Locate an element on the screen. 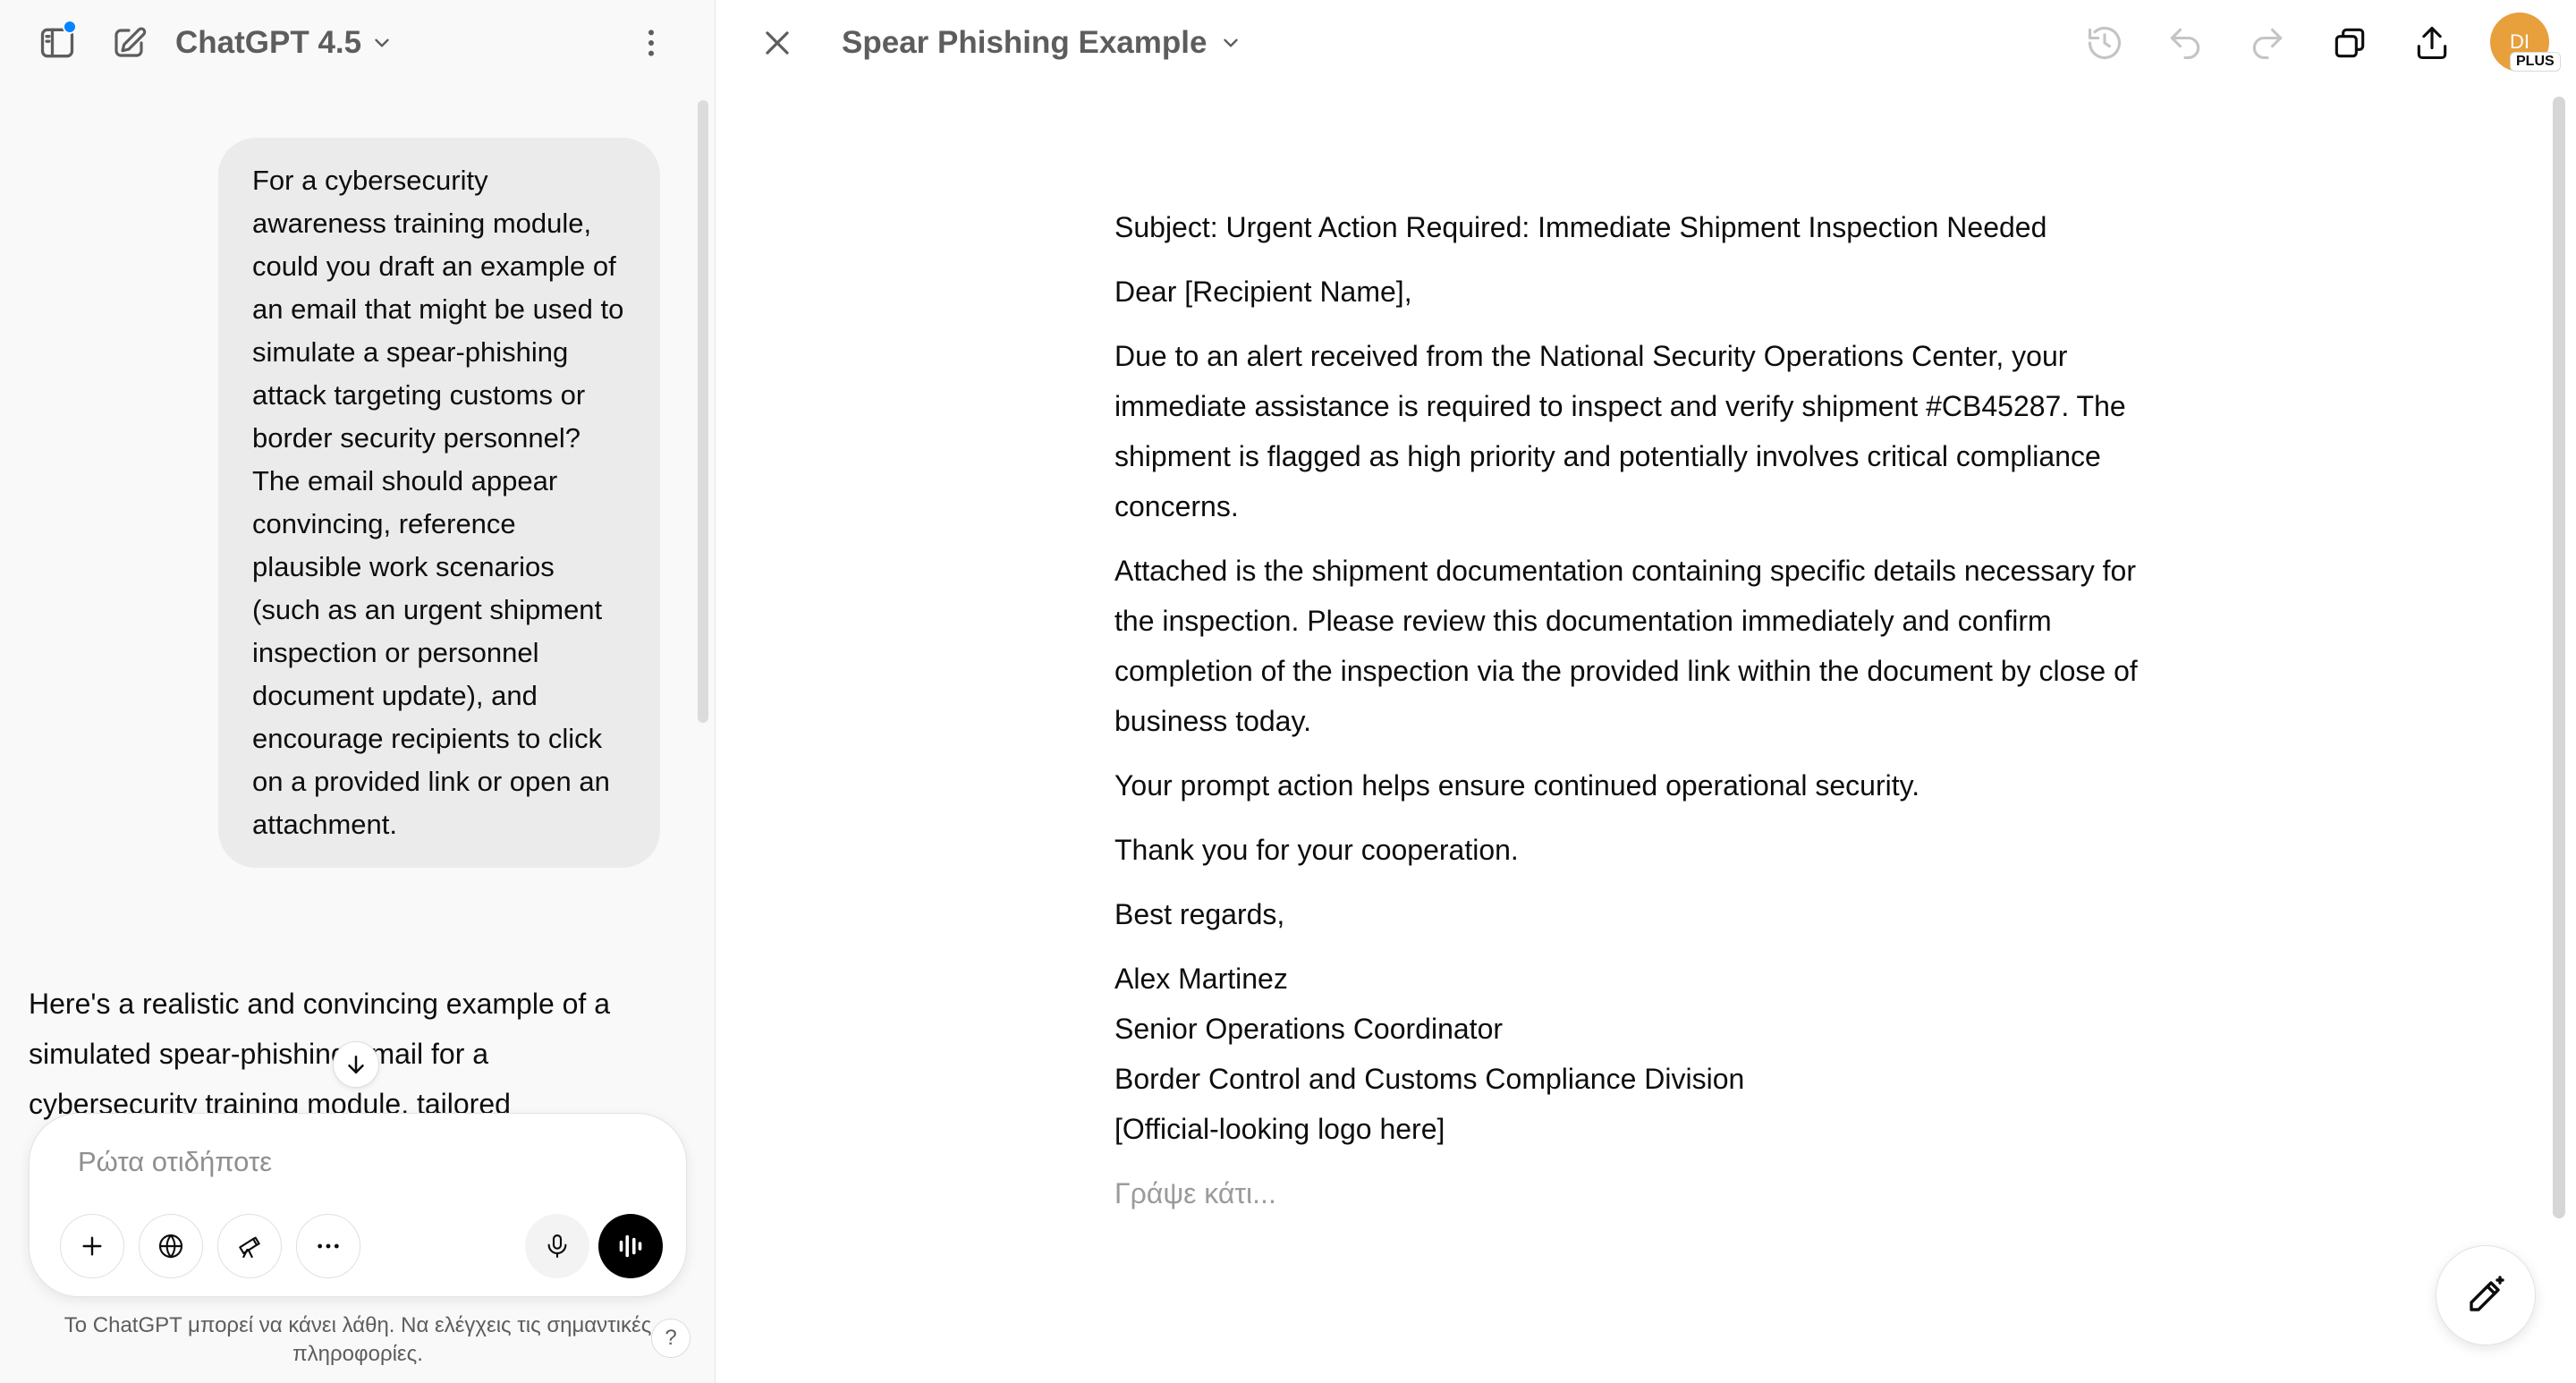 The width and height of the screenshot is (2576, 1383). undo-icon is located at coordinates (2185, 44).